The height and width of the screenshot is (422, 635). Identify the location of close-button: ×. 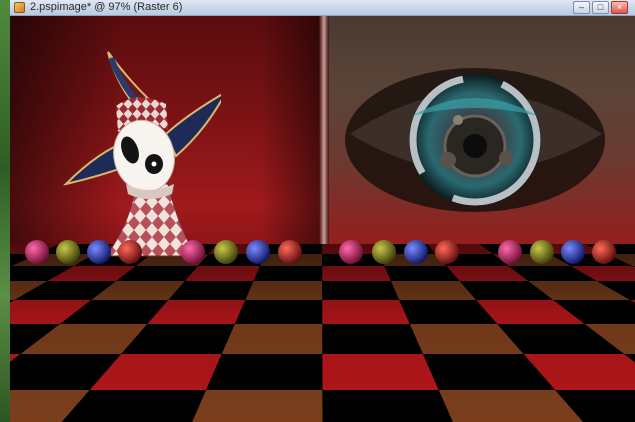
(619, 7).